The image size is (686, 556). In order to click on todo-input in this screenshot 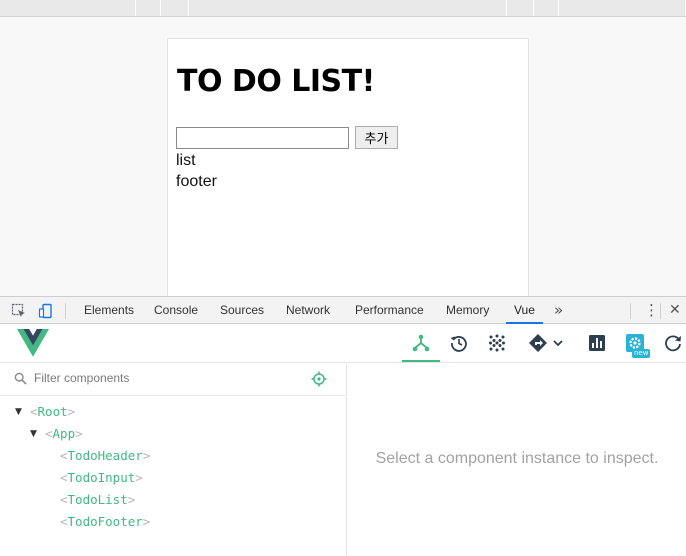, I will do `click(262, 138)`.